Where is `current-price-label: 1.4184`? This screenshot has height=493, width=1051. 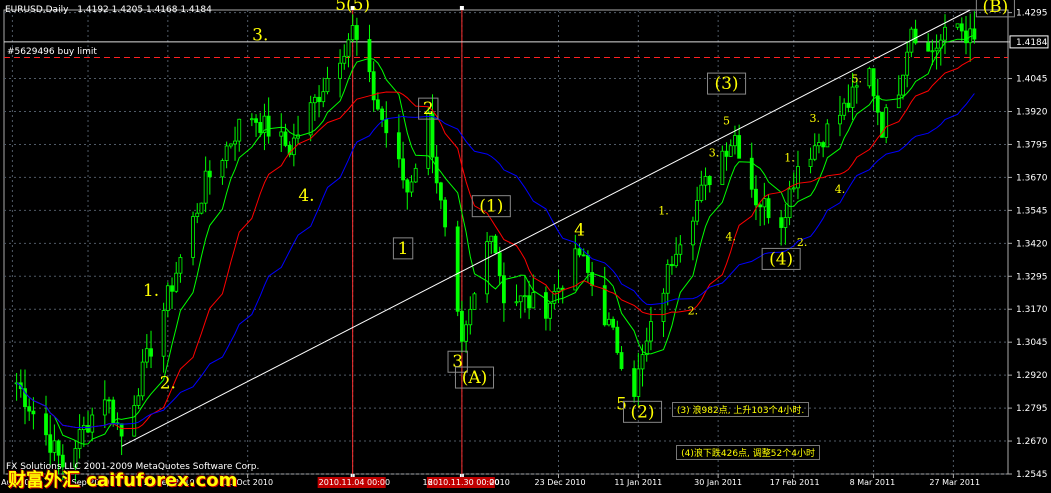
current-price-label: 1.4184 is located at coordinates (1032, 43).